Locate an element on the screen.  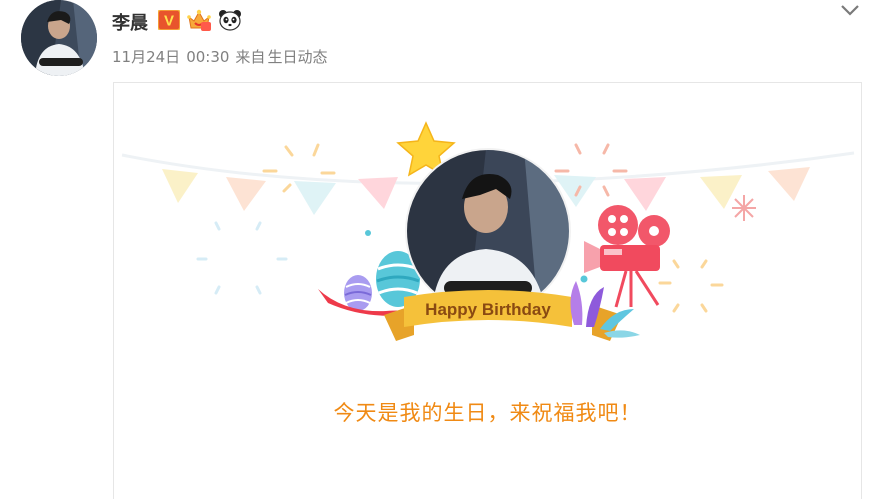
egg-icon is located at coordinates (358, 293).